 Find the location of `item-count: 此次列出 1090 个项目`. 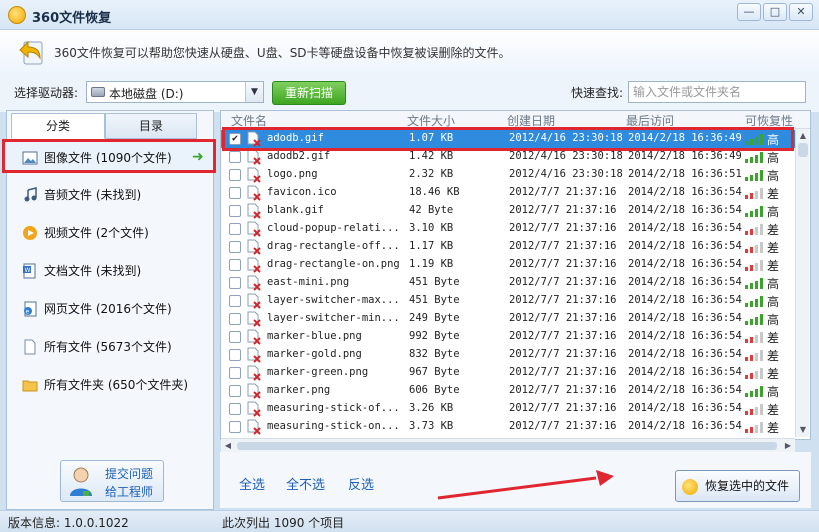

item-count: 此次列出 1090 个项目 is located at coordinates (283, 523).